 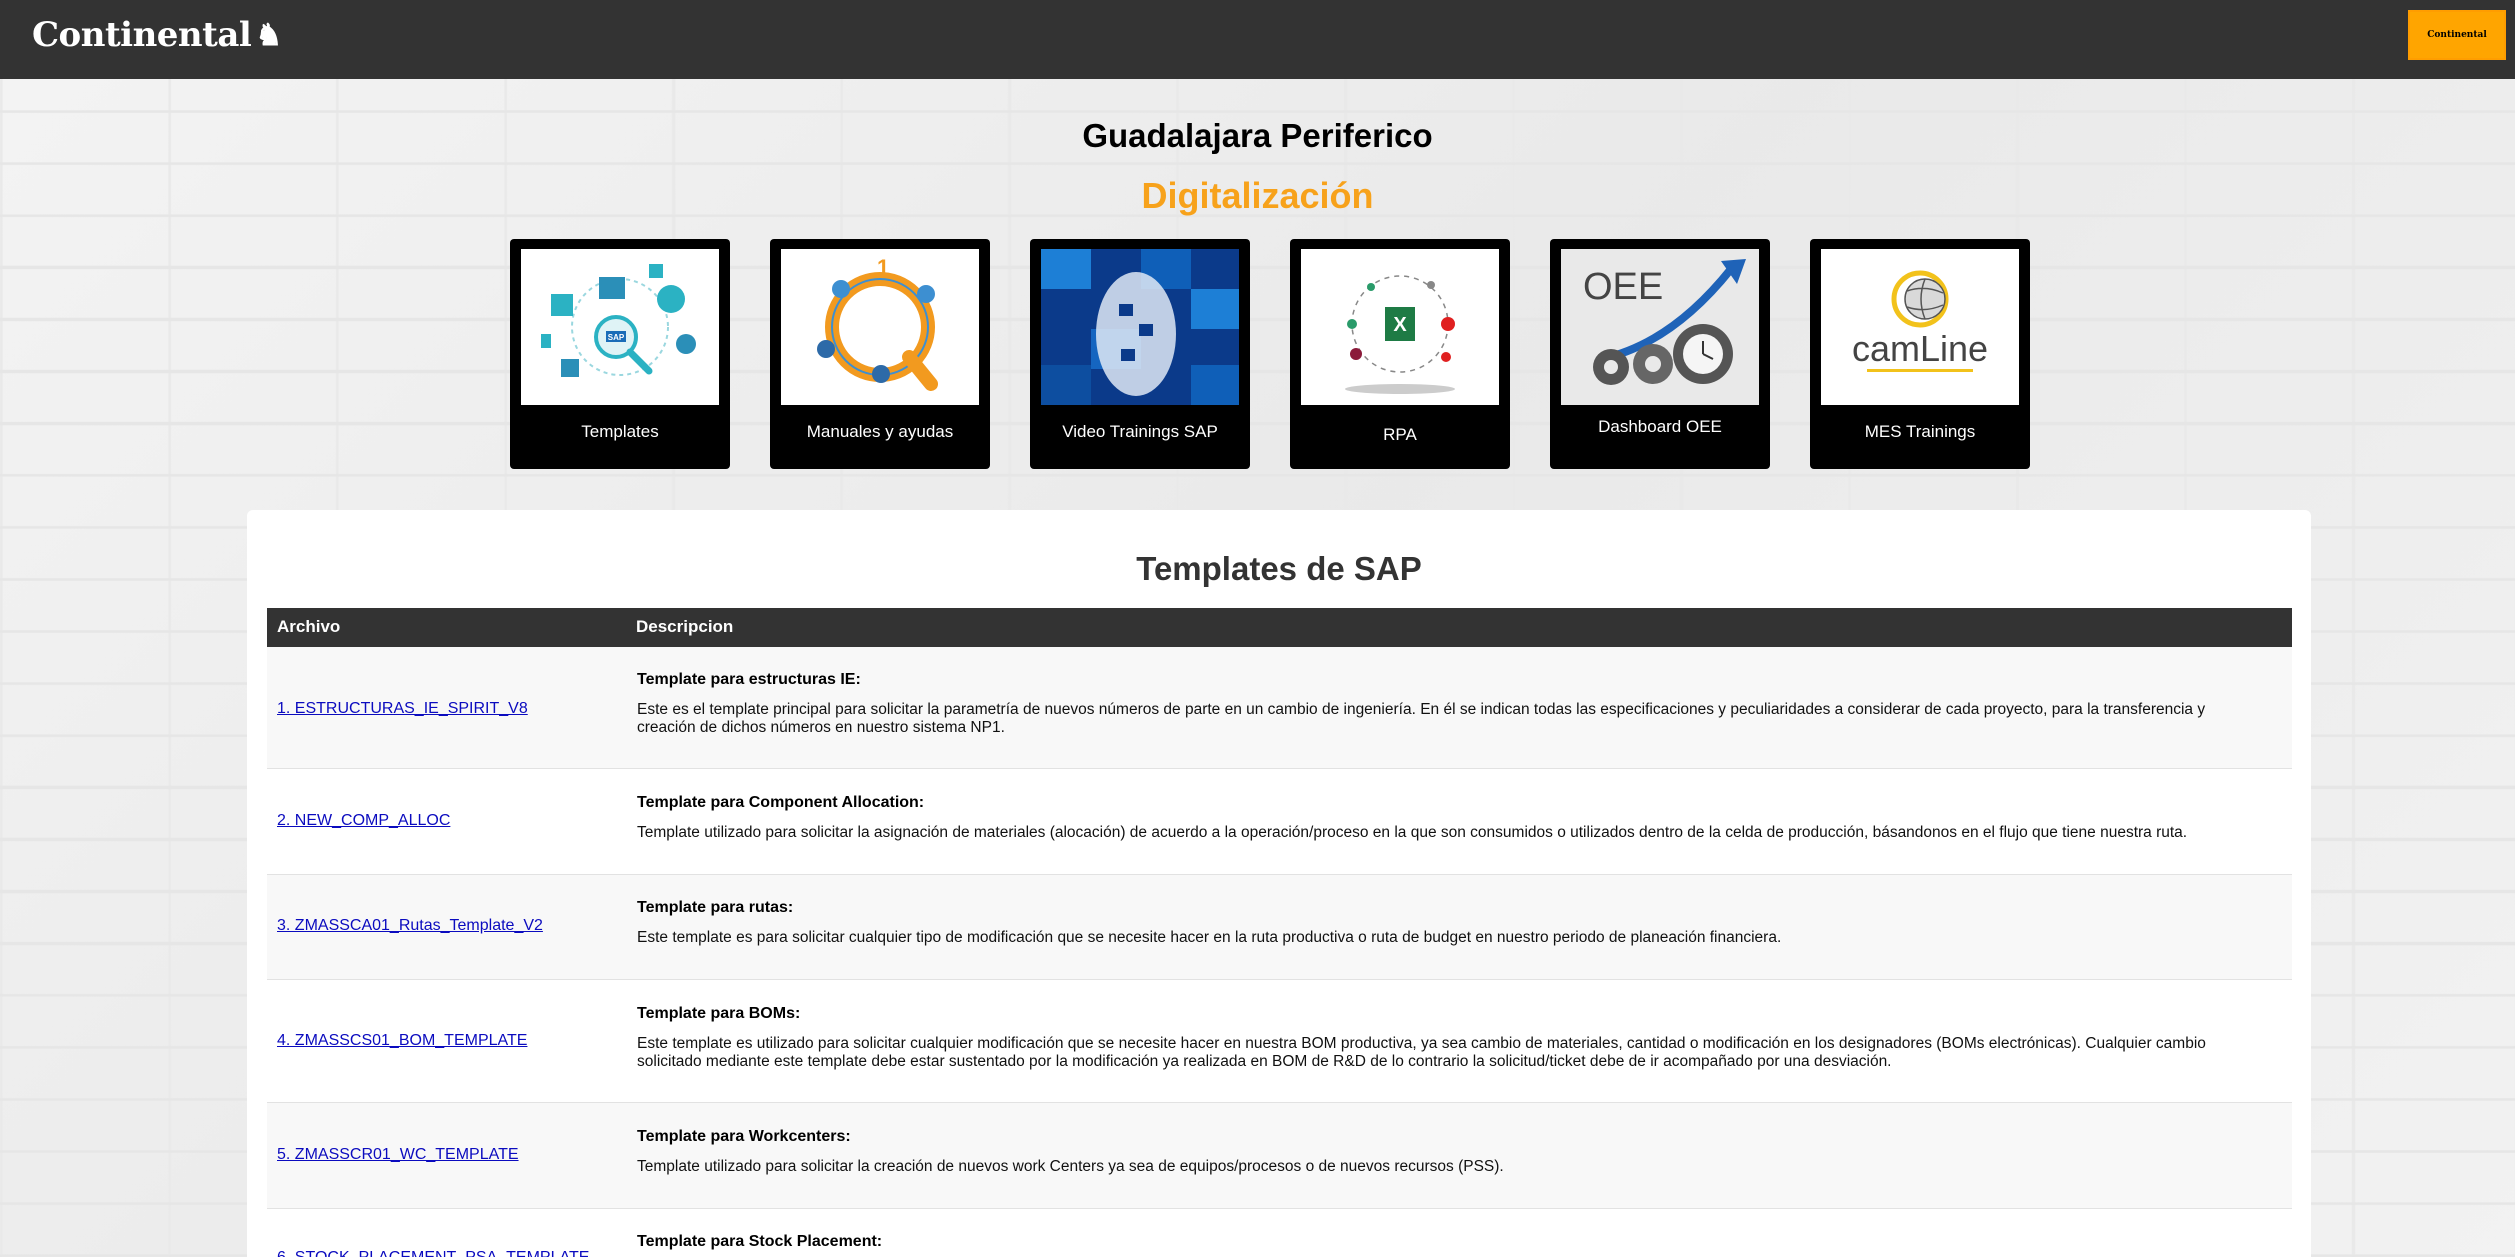 I want to click on tile-label: Manuales y ayudas, so click(x=880, y=431).